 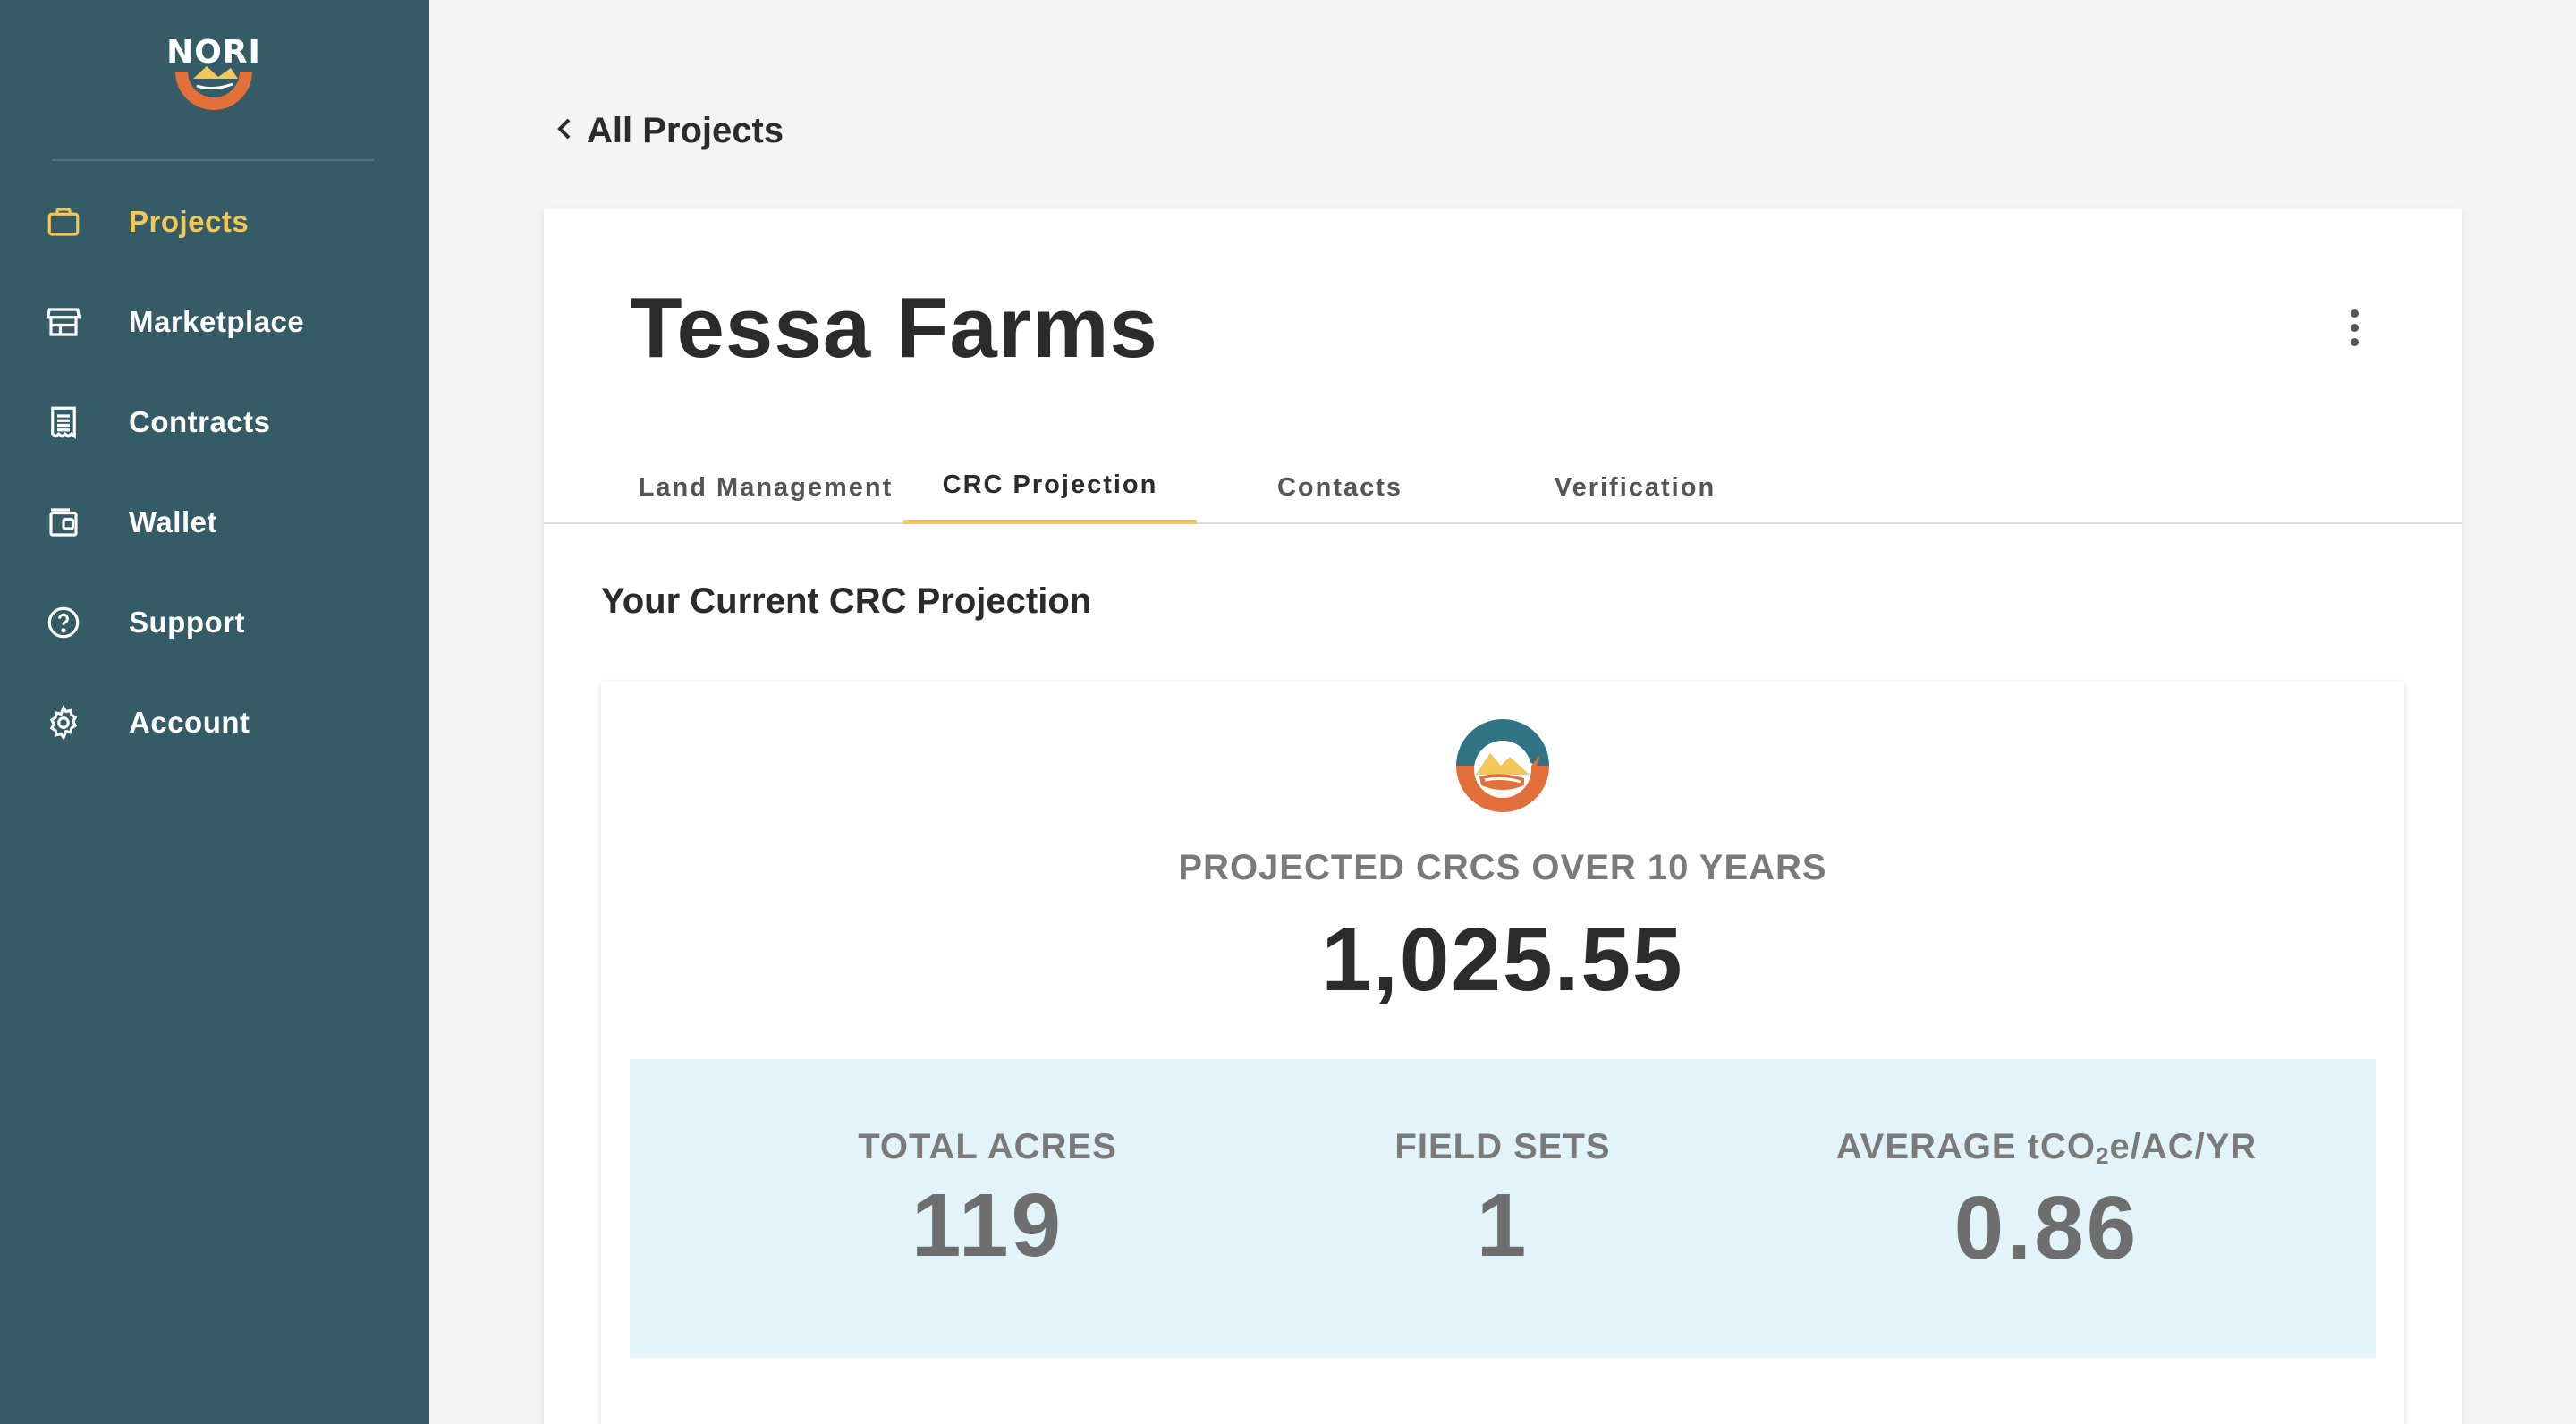 I want to click on back-to-projects-link: All Projects, so click(x=669, y=131).